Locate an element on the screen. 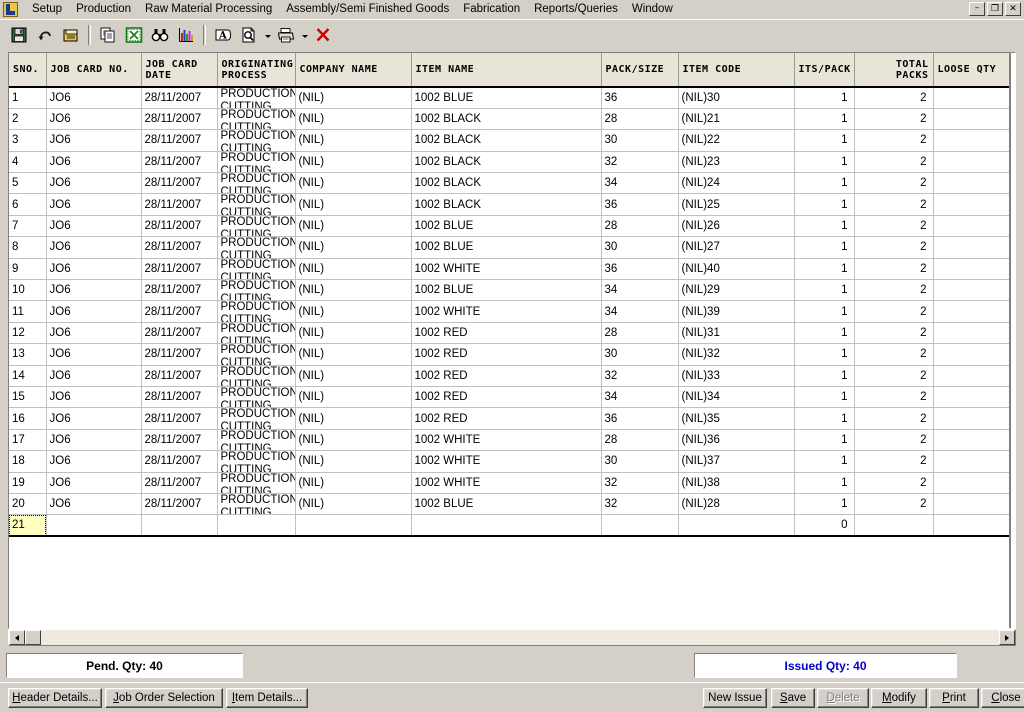 This screenshot has height=712, width=1024. undo-icon is located at coordinates (45, 35).